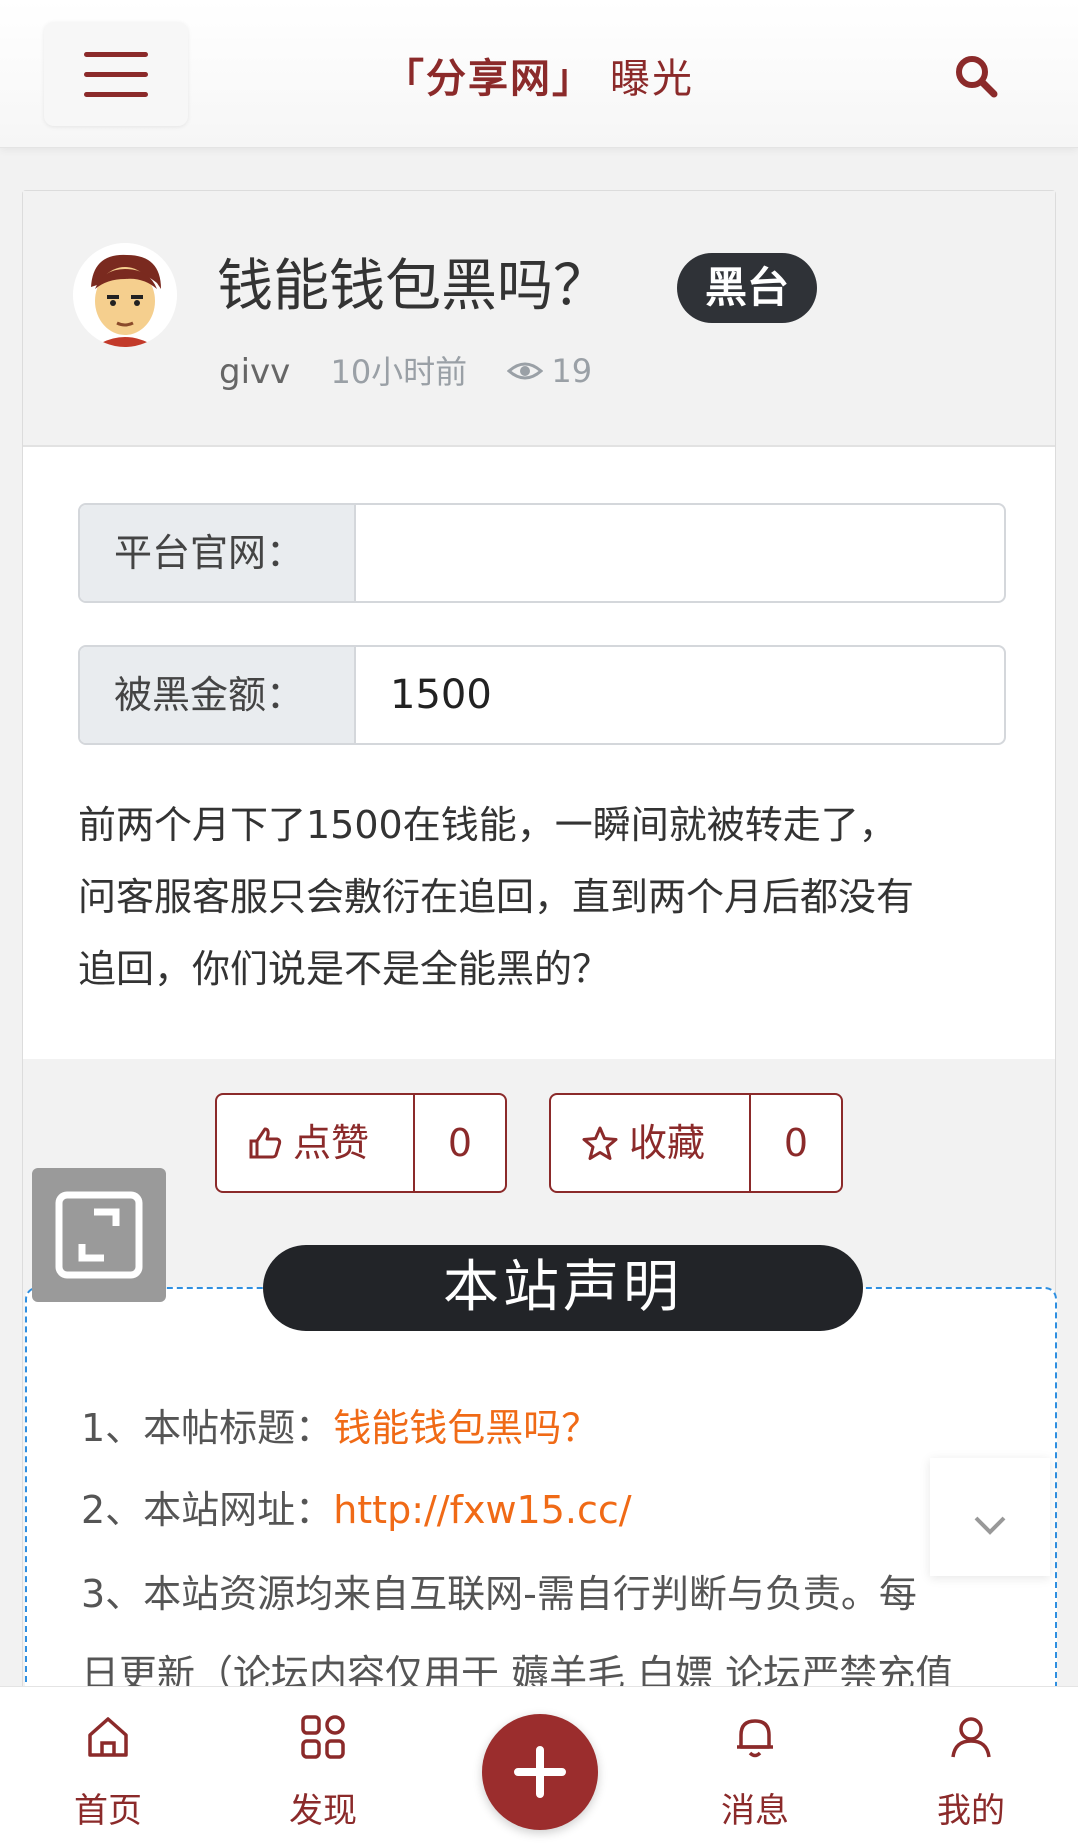 This screenshot has width=1078, height=1843. Describe the element at coordinates (108, 1811) in the screenshot. I see `nav-label: 首页` at that location.